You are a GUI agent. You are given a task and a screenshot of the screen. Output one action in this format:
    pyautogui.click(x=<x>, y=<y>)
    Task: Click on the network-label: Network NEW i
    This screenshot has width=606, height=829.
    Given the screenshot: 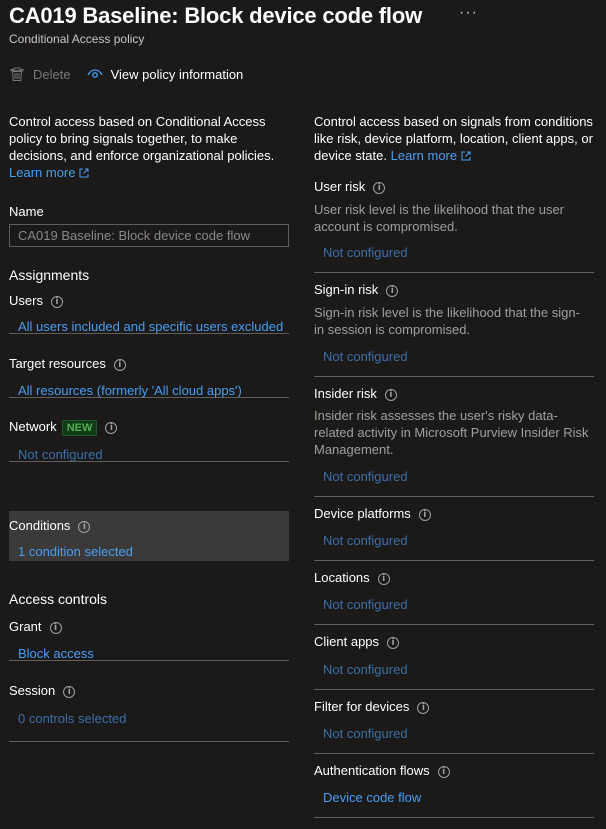 What is the action you would take?
    pyautogui.click(x=63, y=427)
    